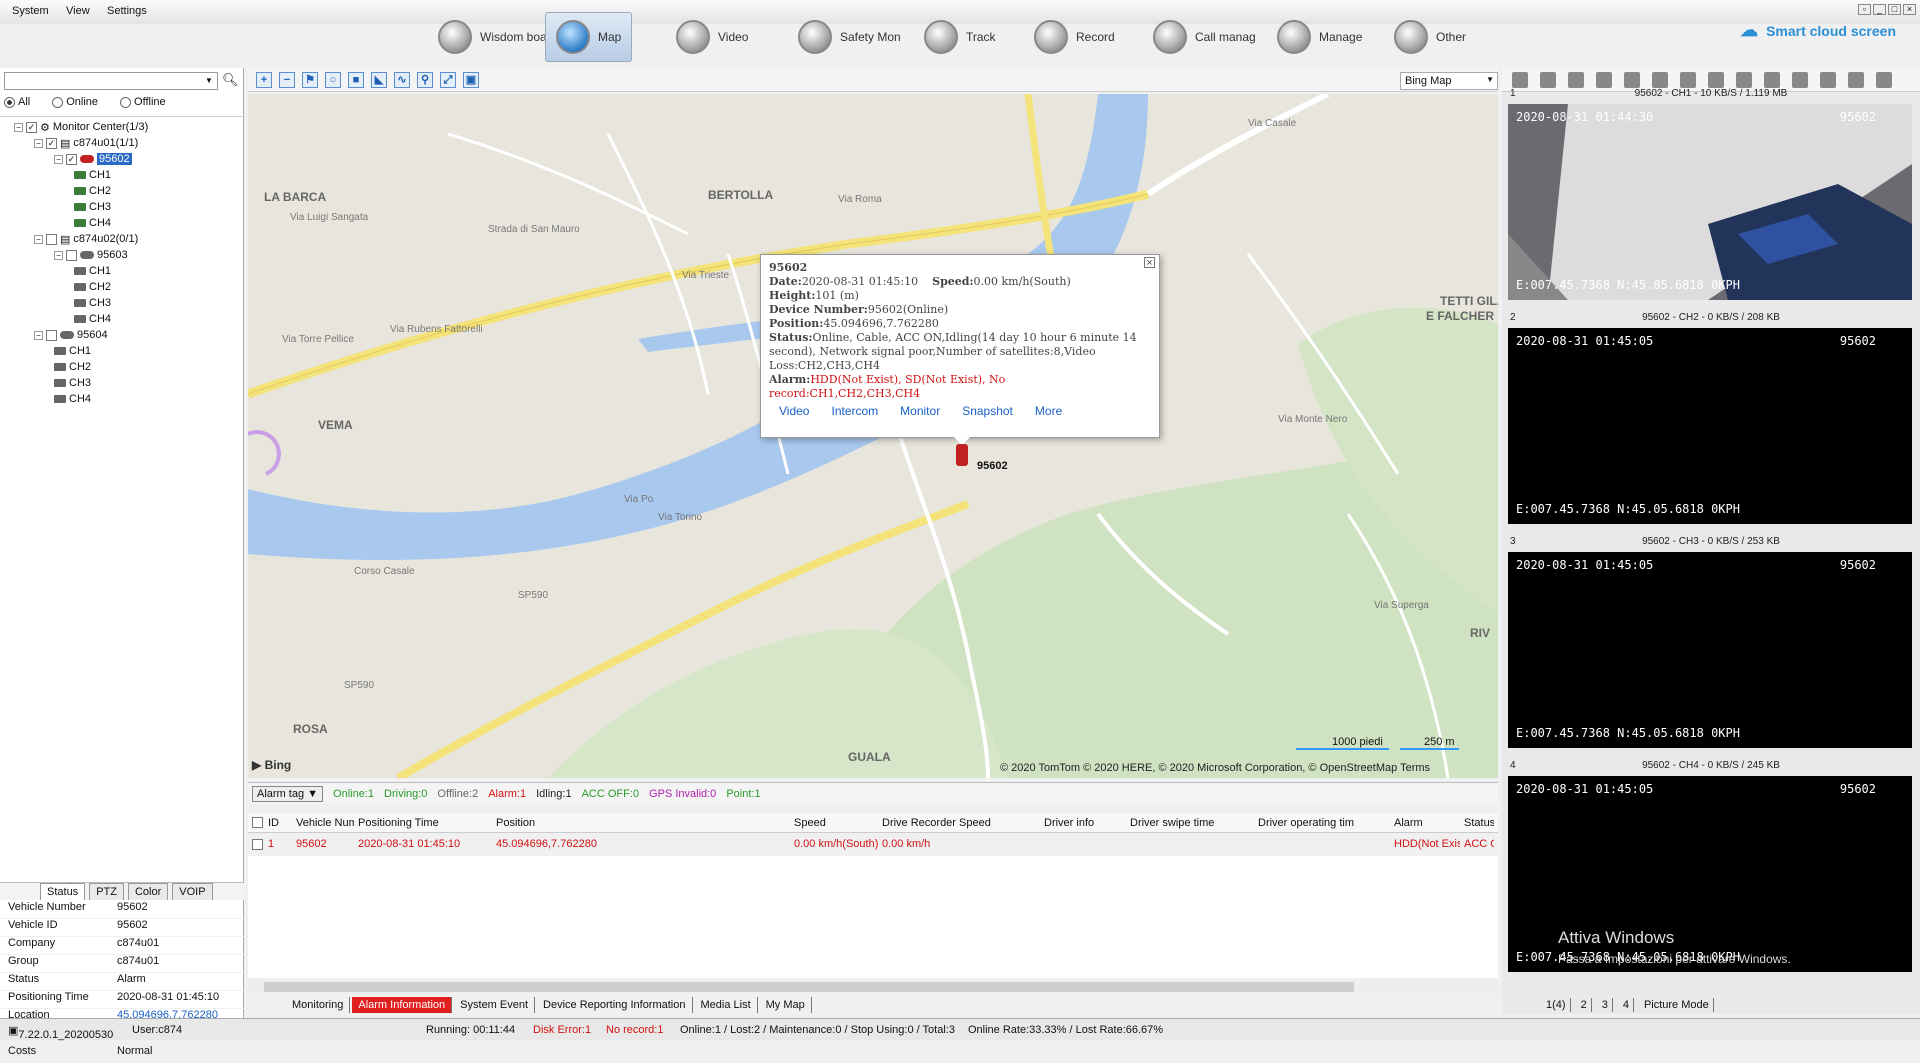 The width and height of the screenshot is (1920, 1063). I want to click on select-all-checkbox, so click(257, 822).